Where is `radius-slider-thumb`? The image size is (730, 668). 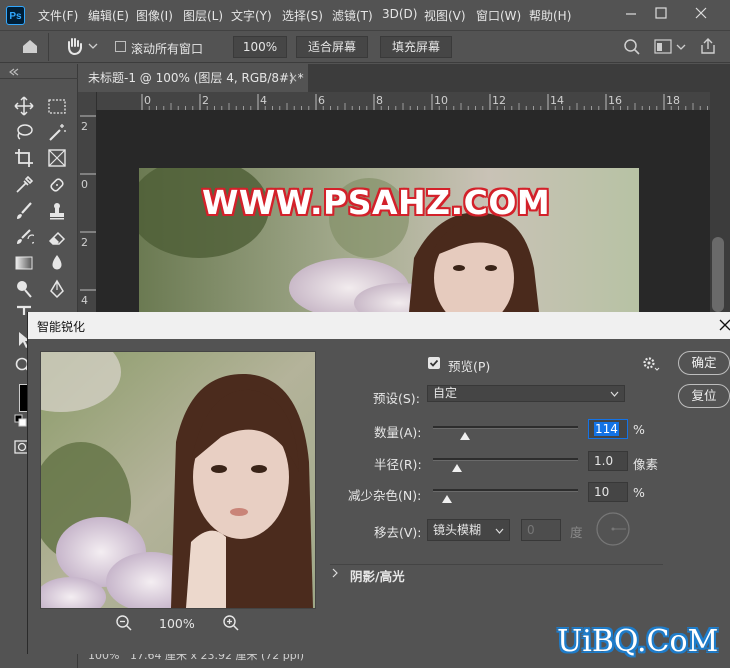 radius-slider-thumb is located at coordinates (457, 468).